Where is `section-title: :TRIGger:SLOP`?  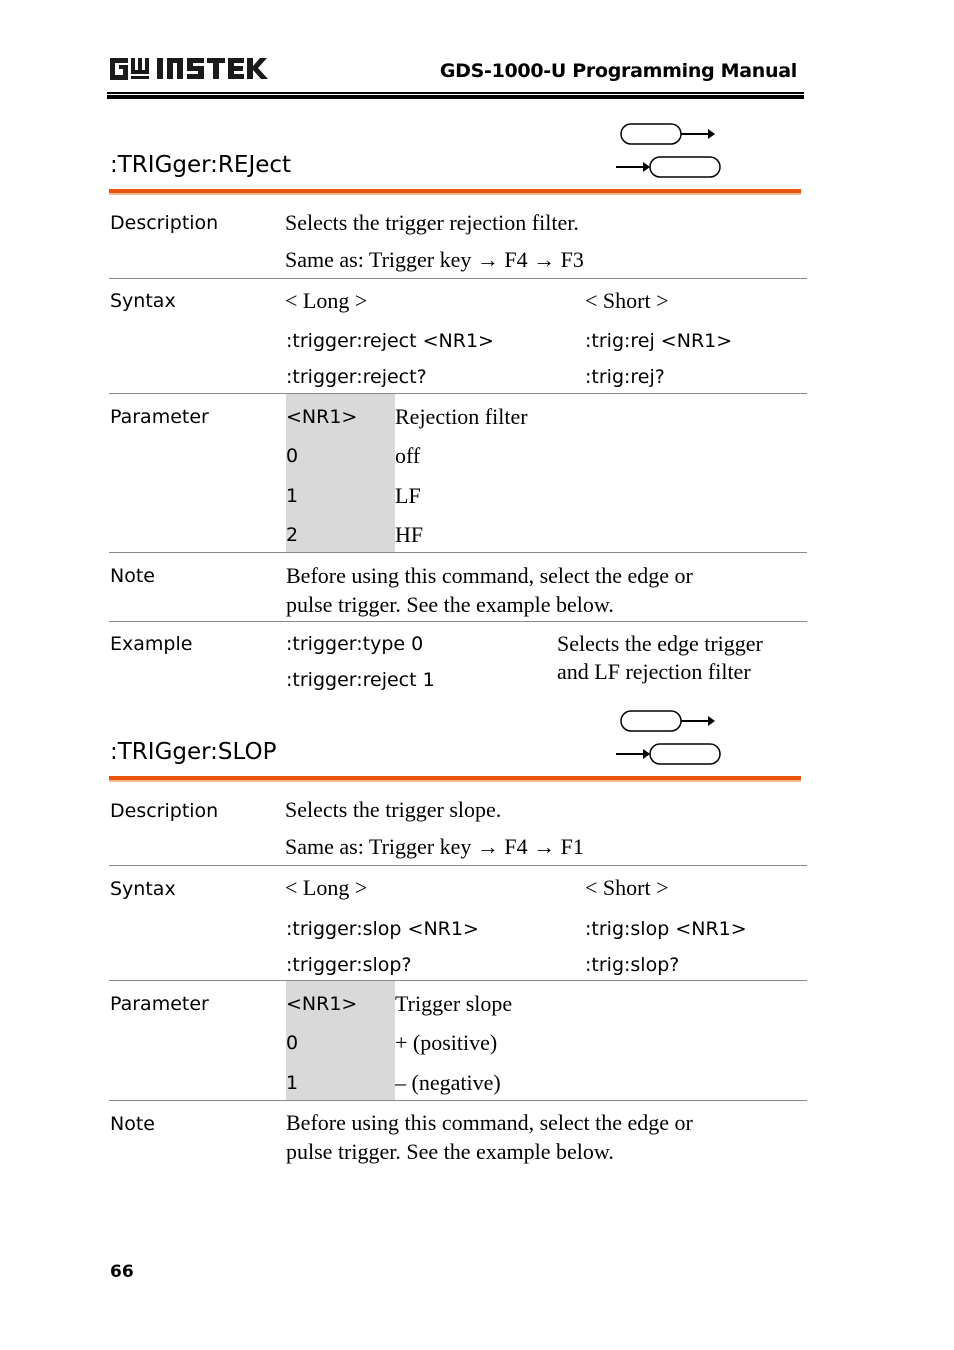
section-title: :TRIGger:SLOP is located at coordinates (193, 752).